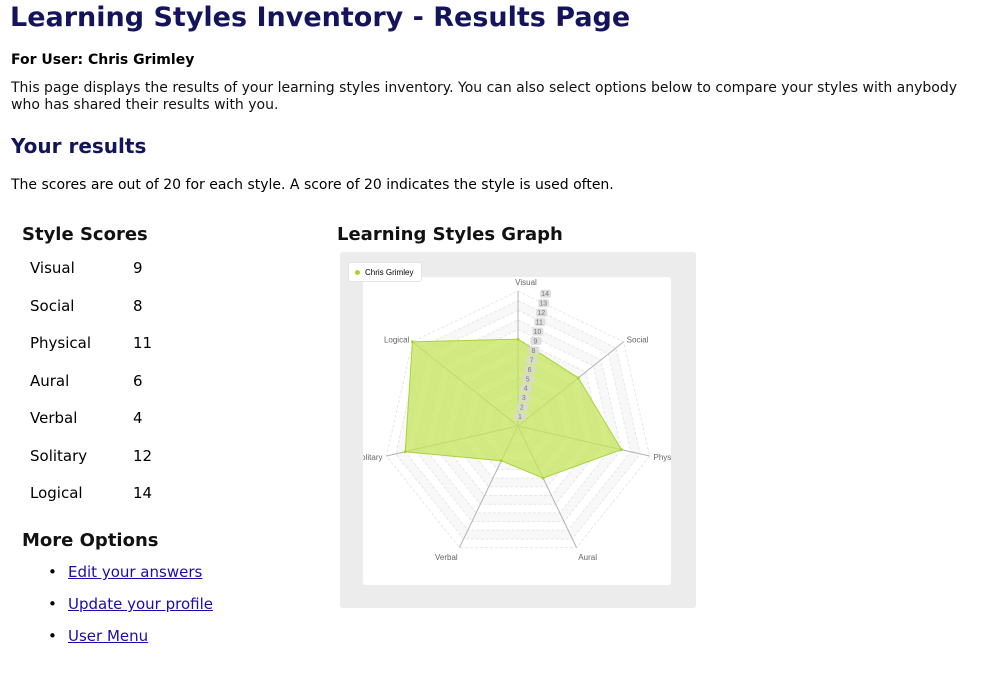  Describe the element at coordinates (535, 341) in the screenshot. I see `tick-label: 9` at that location.